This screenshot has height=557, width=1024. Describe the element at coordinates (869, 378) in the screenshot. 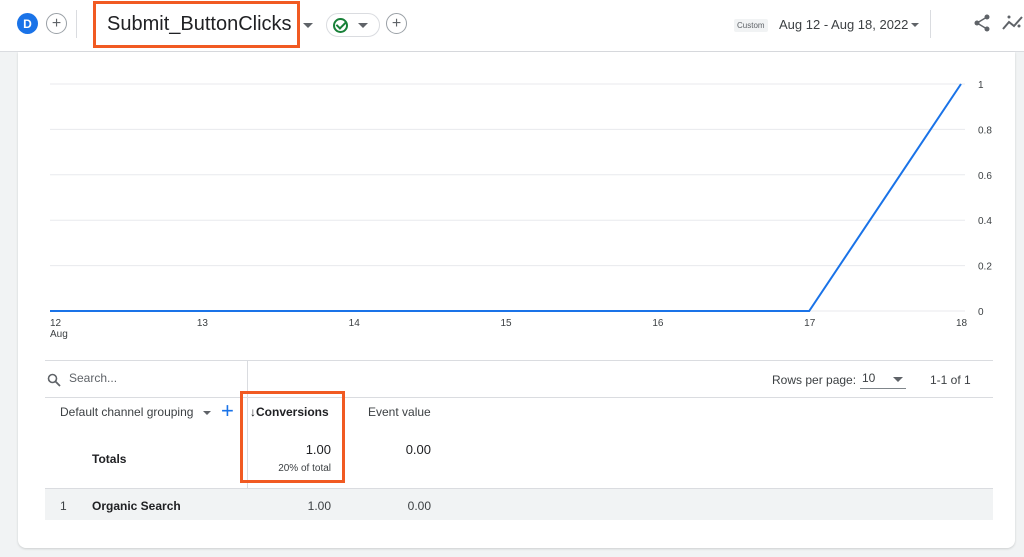

I see `rows-per-page-value: 10` at that location.